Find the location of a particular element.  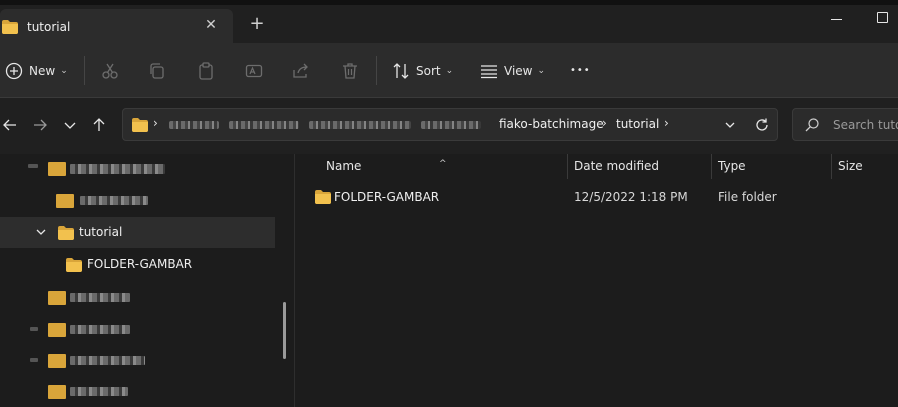

column-size: Size is located at coordinates (850, 166).